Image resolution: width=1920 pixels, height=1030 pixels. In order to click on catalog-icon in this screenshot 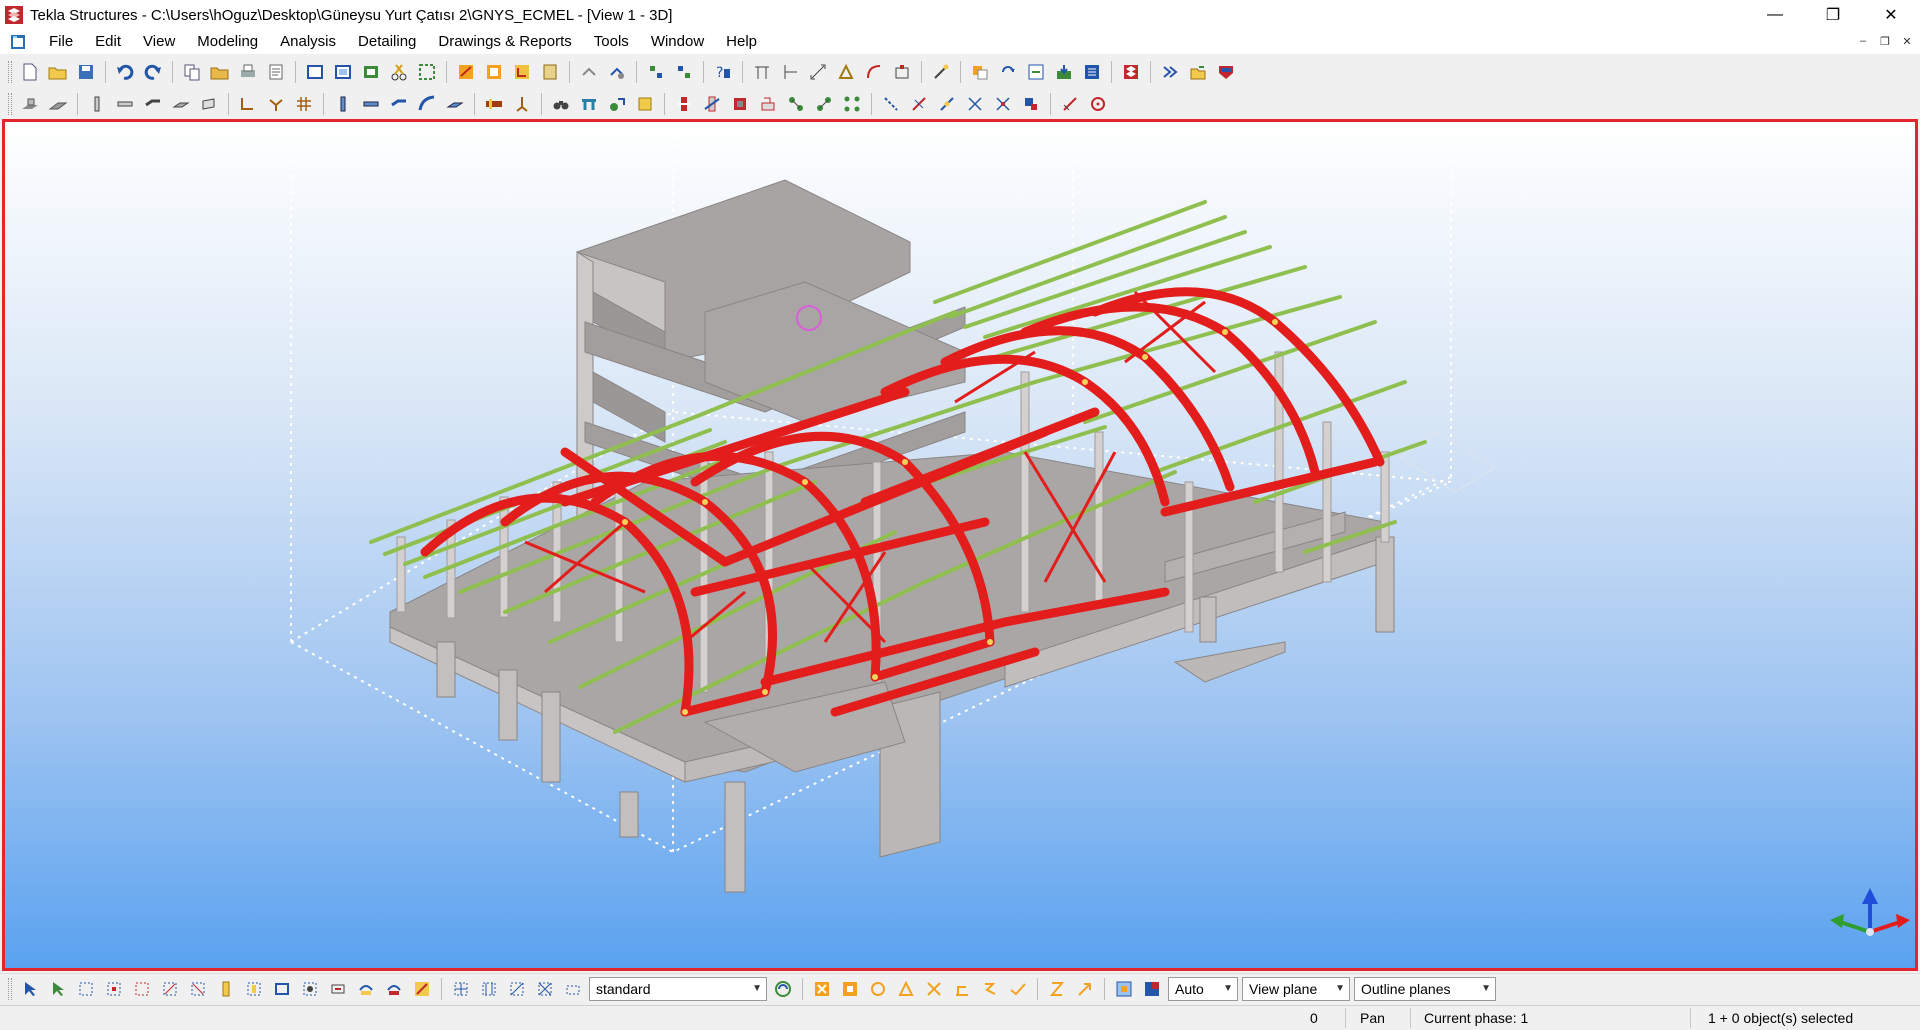, I will do `click(1092, 72)`.